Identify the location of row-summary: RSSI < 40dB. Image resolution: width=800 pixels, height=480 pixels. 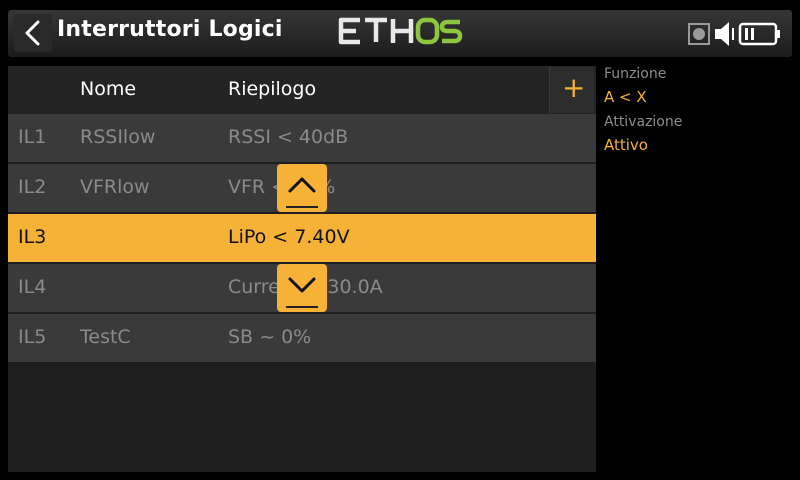
(288, 137).